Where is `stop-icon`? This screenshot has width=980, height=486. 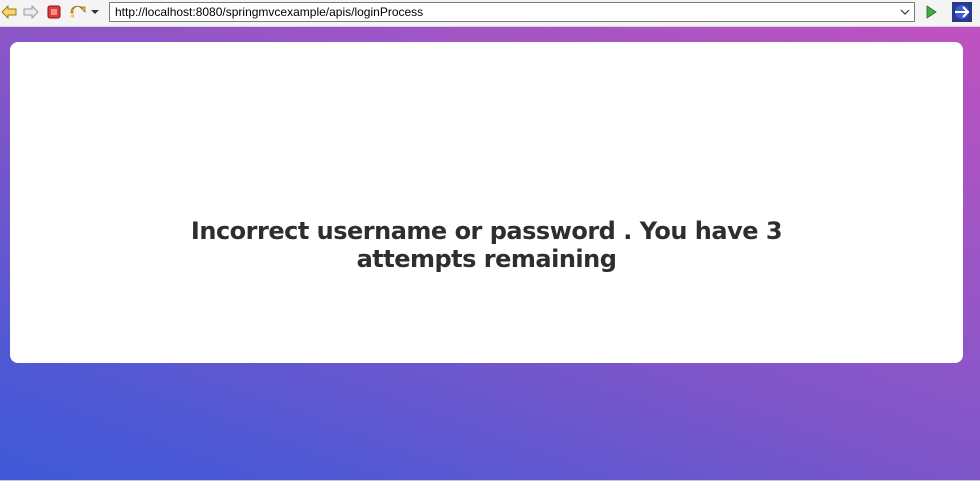
stop-icon is located at coordinates (54, 12).